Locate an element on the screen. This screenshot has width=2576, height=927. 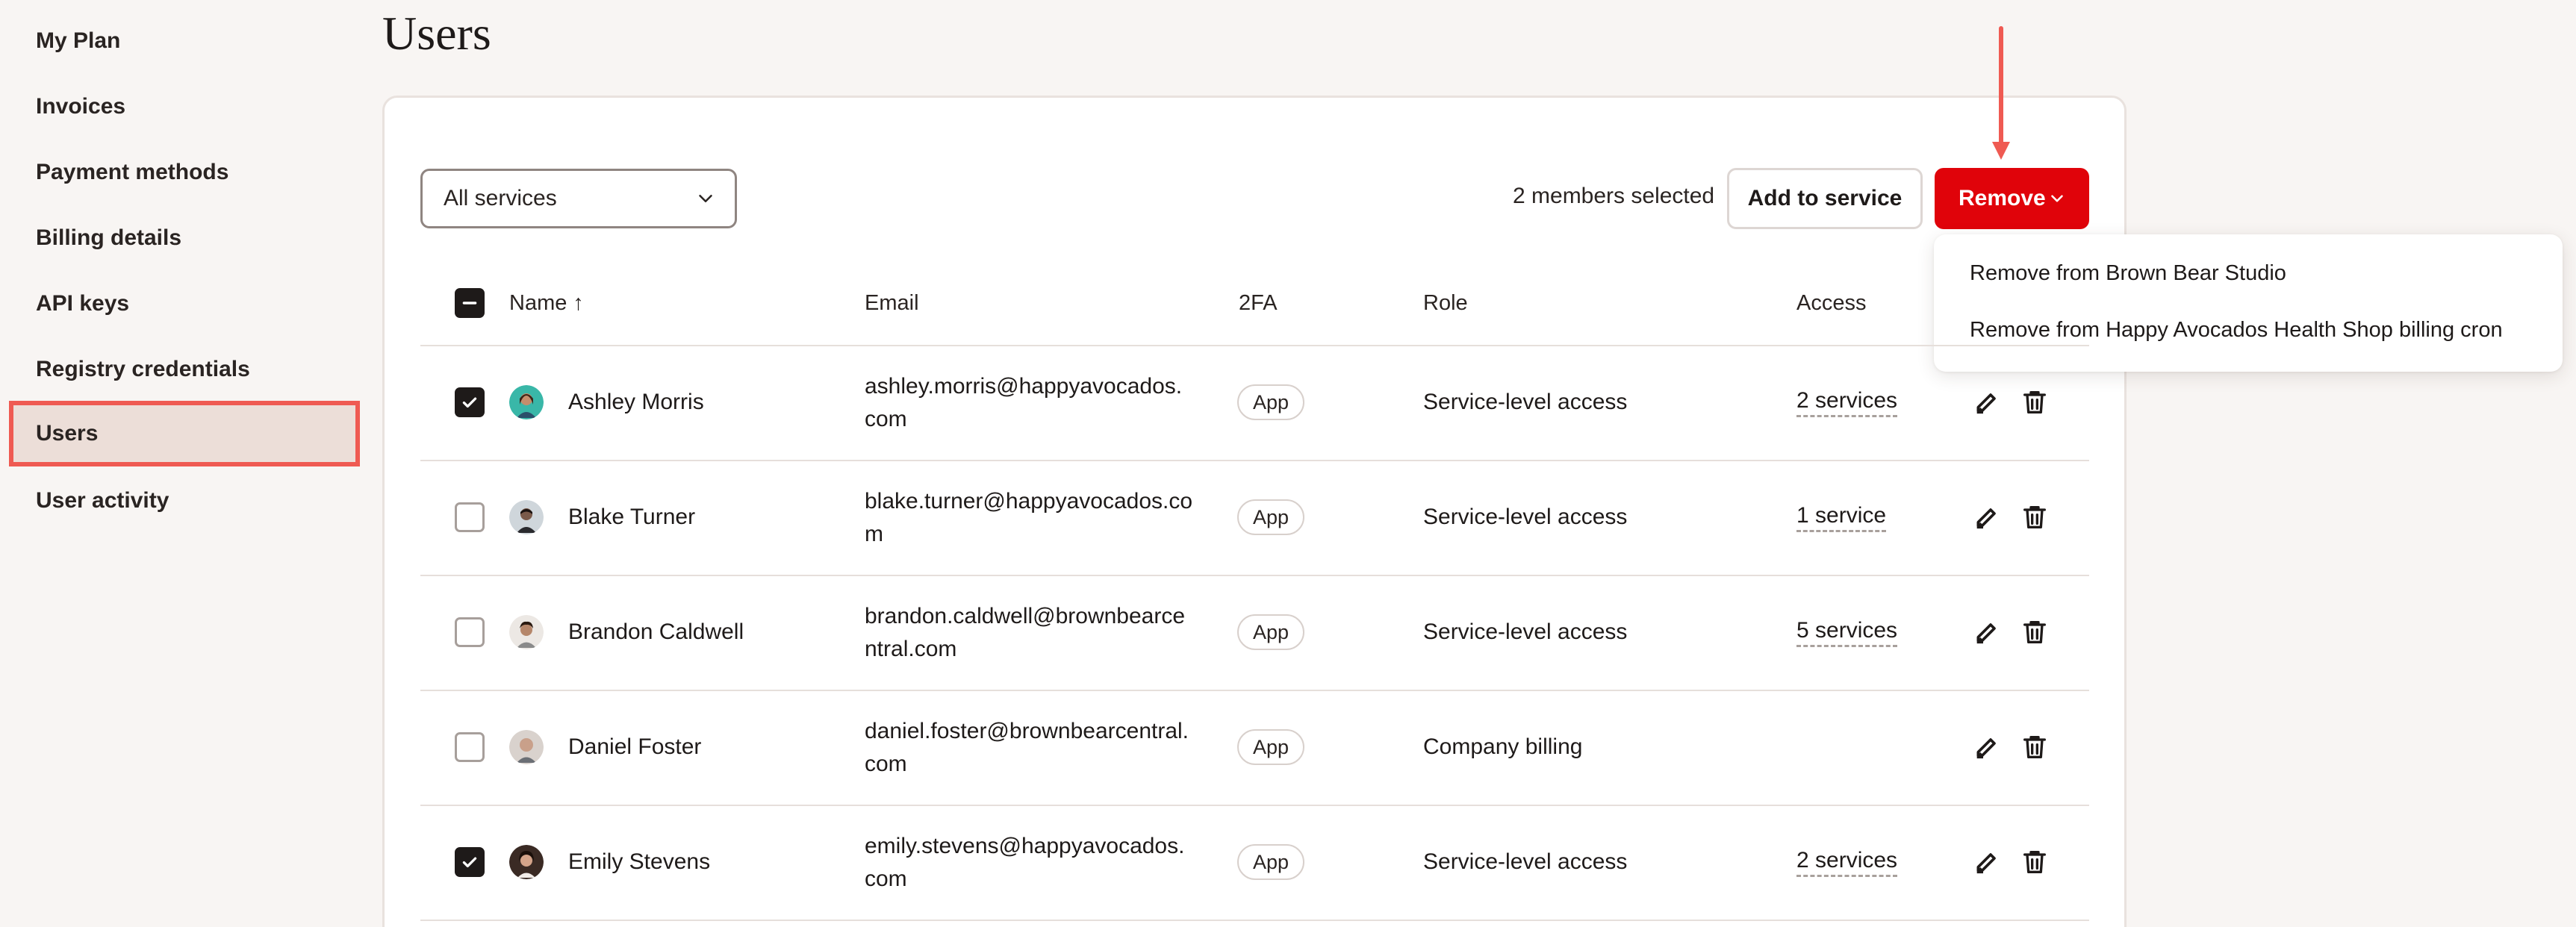
user-email: daniel.foster@brownbearcentral.com is located at coordinates (1027, 747).